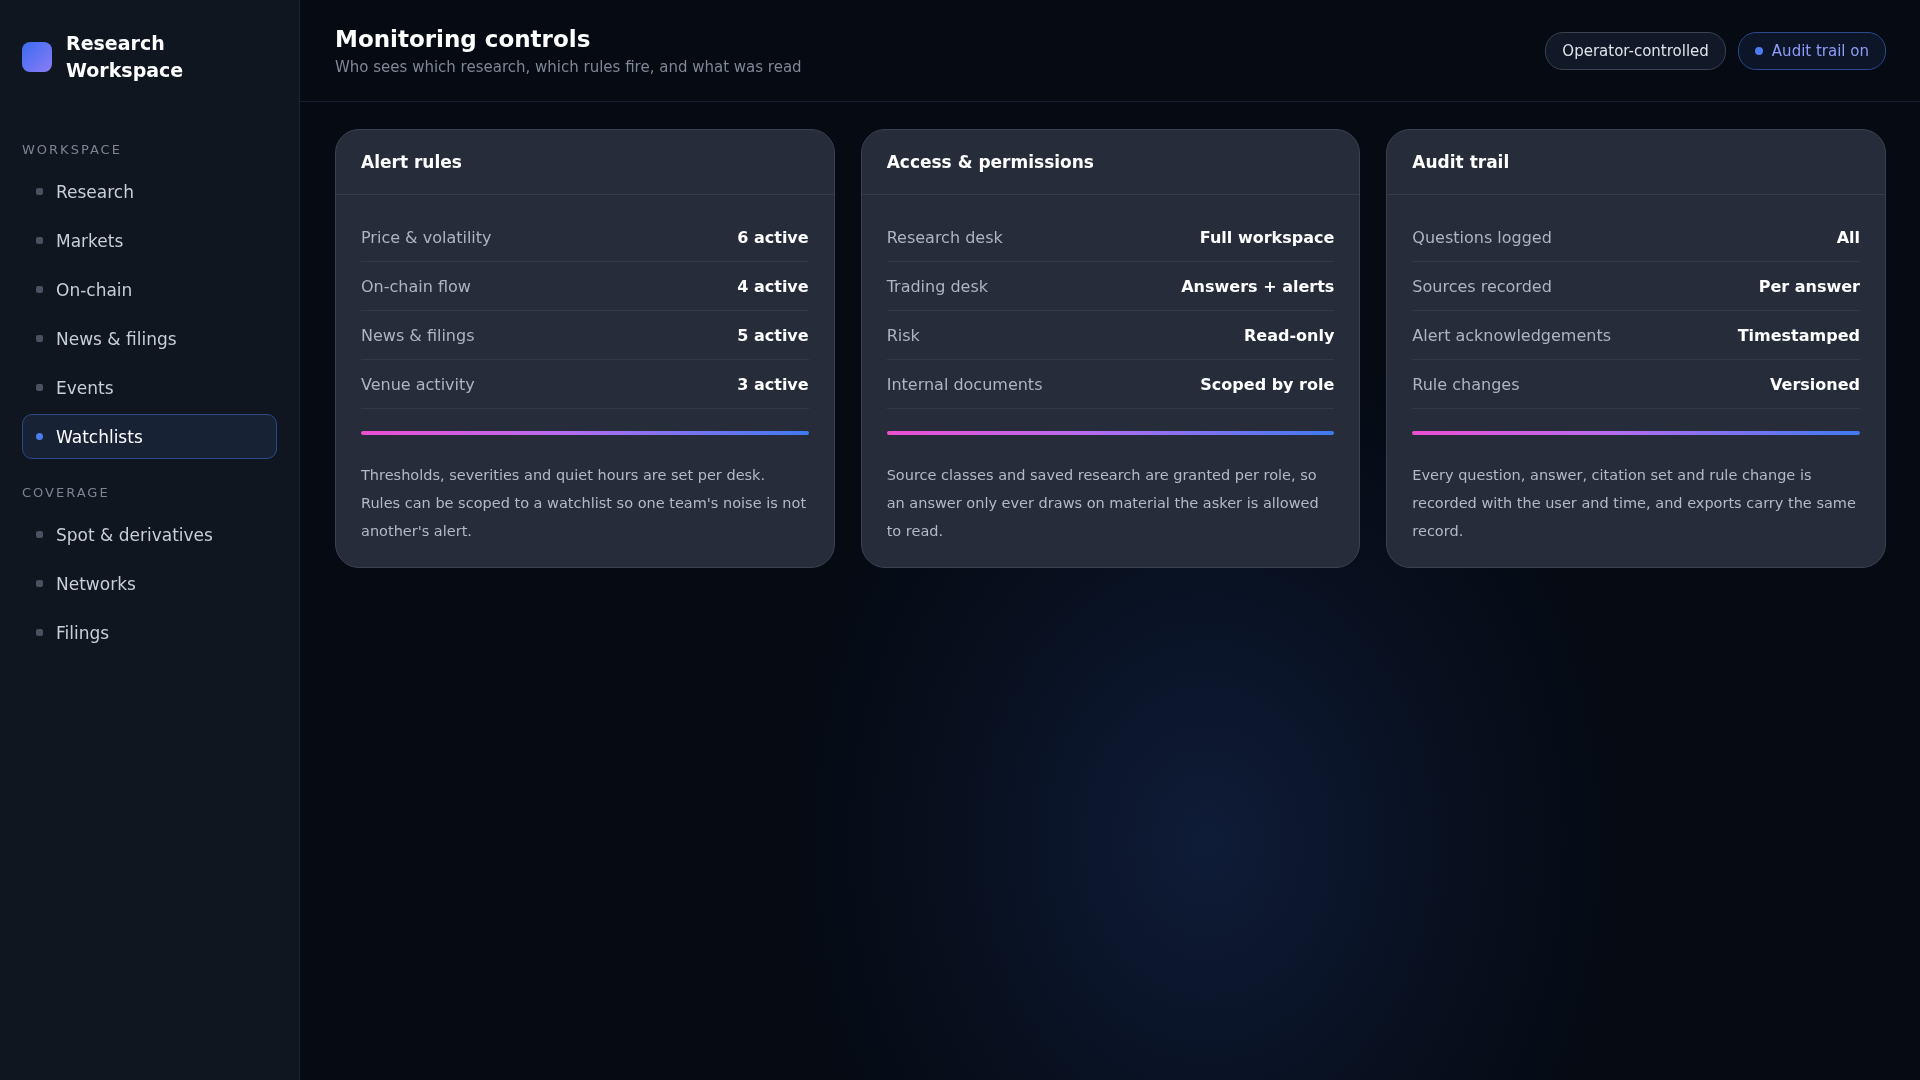  Describe the element at coordinates (125, 57) in the screenshot. I see `app-title: Research Workspace` at that location.